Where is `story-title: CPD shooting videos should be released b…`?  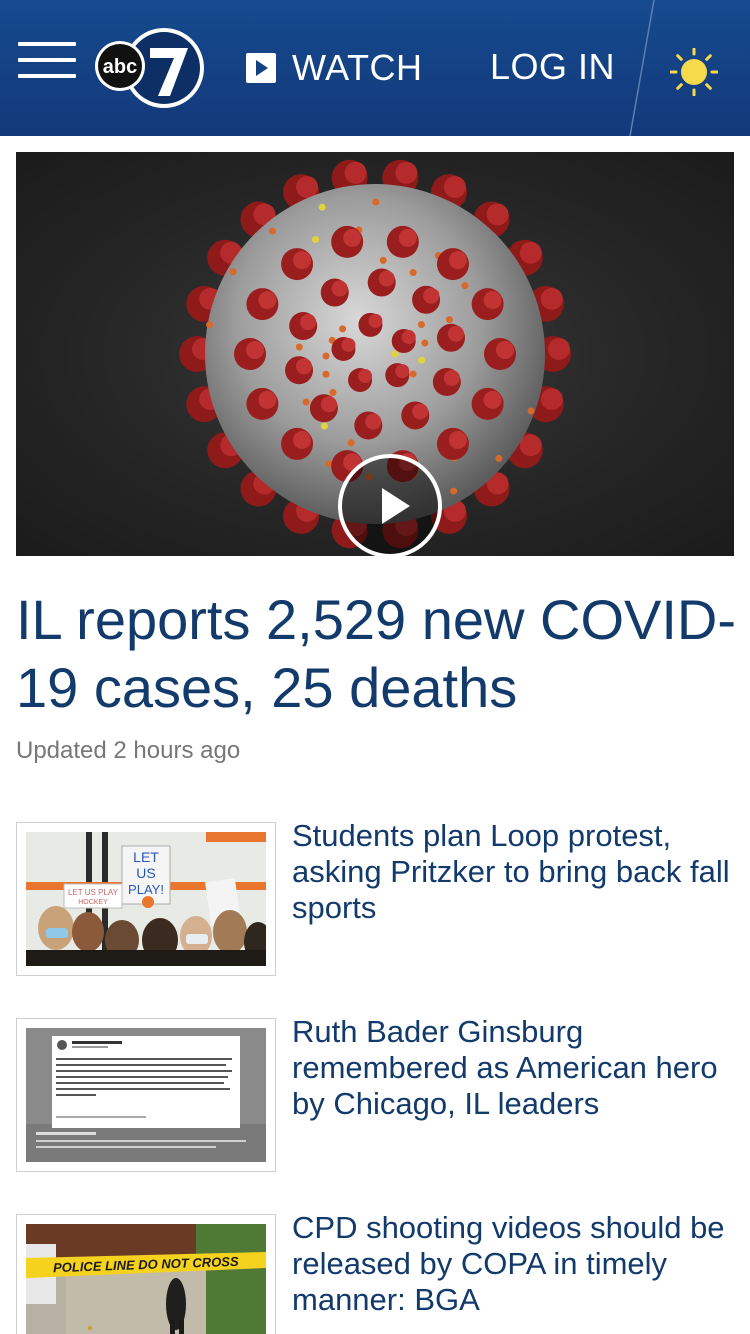
story-title: CPD shooting videos should be released b… is located at coordinates (517, 1264).